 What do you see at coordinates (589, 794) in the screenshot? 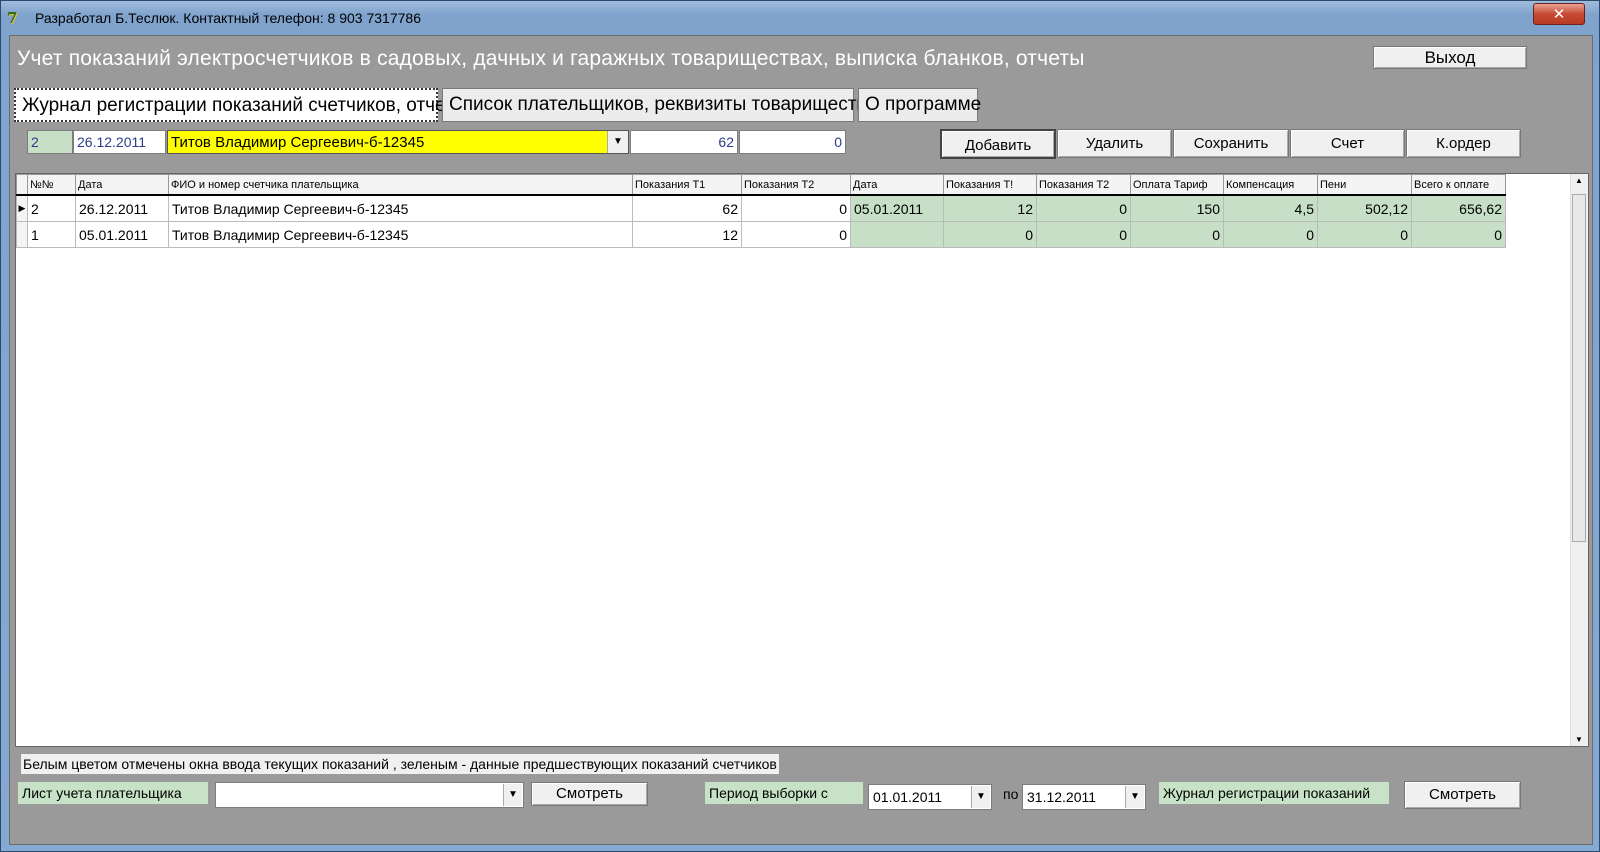
I see `view-payer-sheet-button: Смотреть` at bounding box center [589, 794].